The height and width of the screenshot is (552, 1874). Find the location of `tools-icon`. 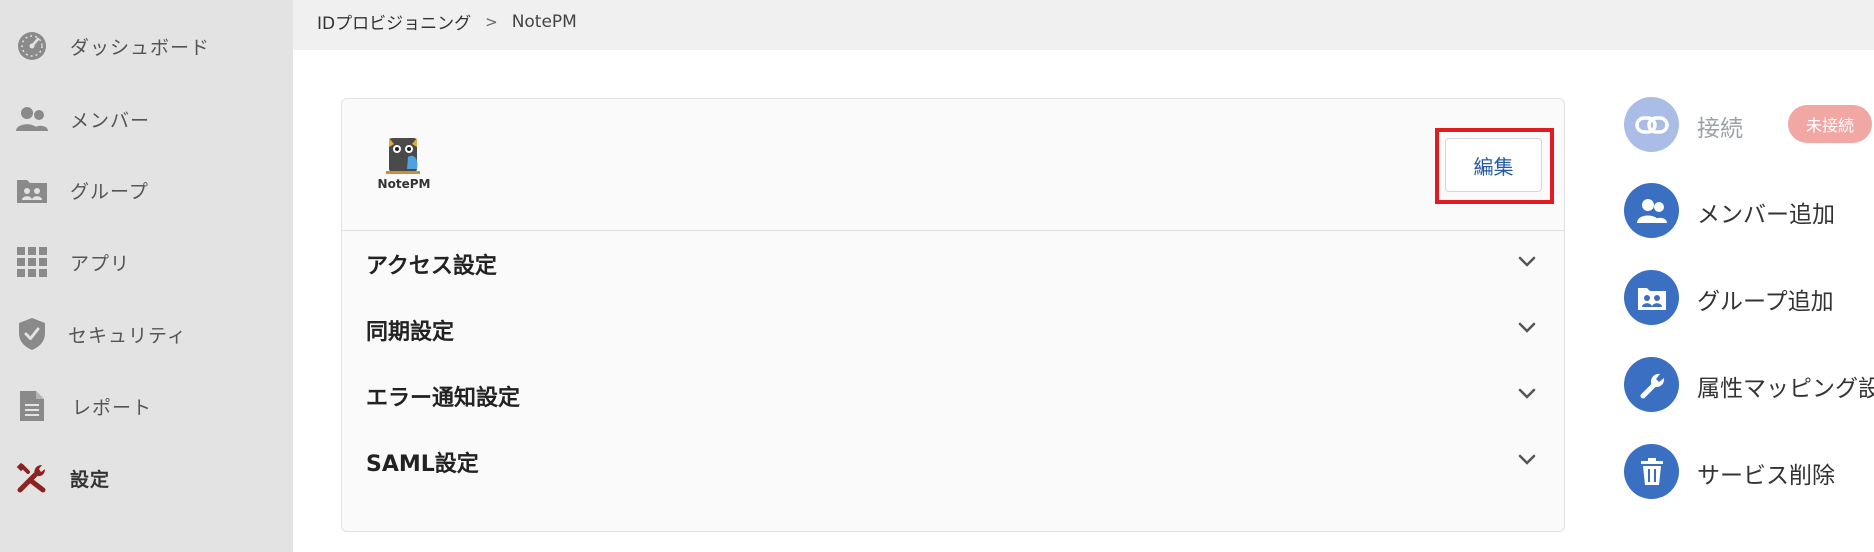

tools-icon is located at coordinates (32, 478).